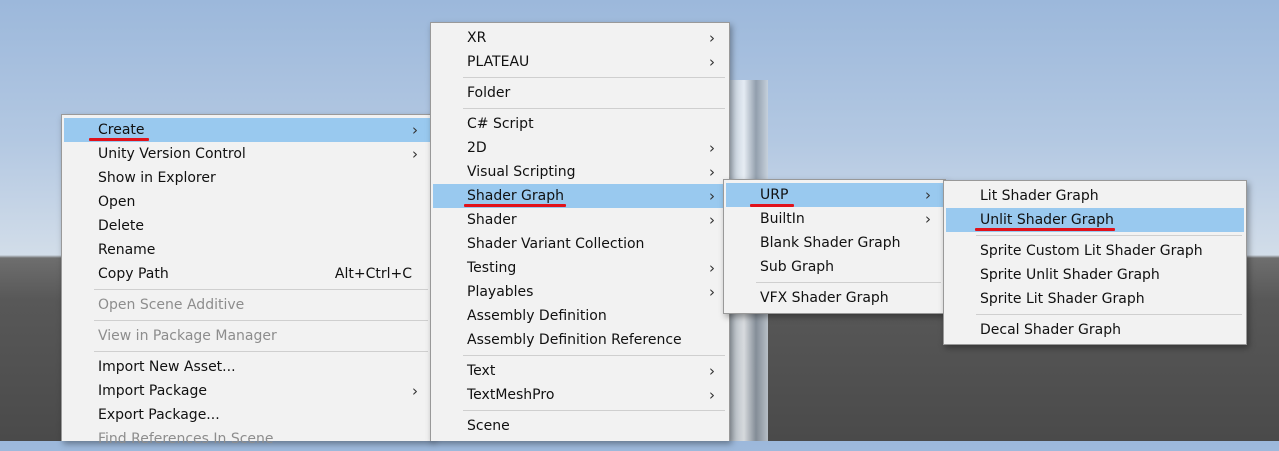 The height and width of the screenshot is (451, 1279). I want to click on menu-item-delete: Delete, so click(247, 226).